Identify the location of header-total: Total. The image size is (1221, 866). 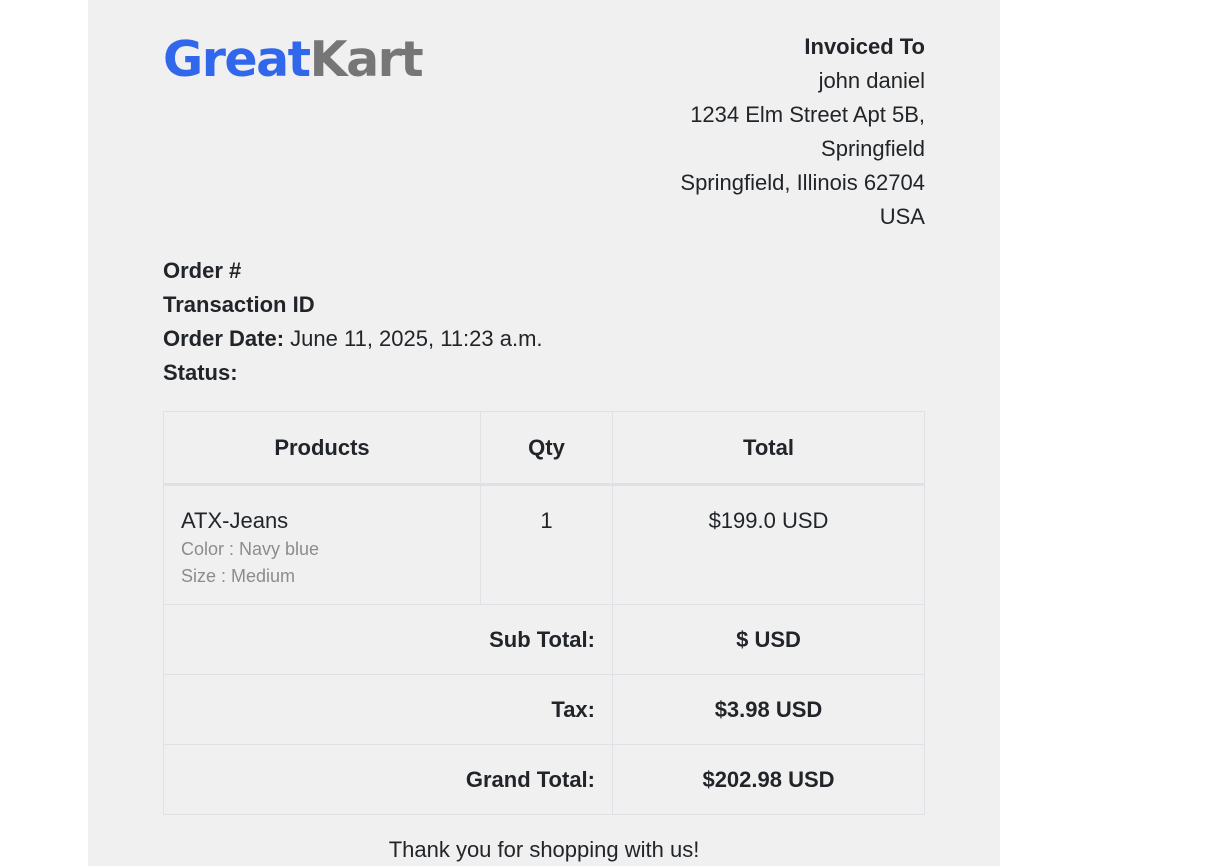
(768, 448).